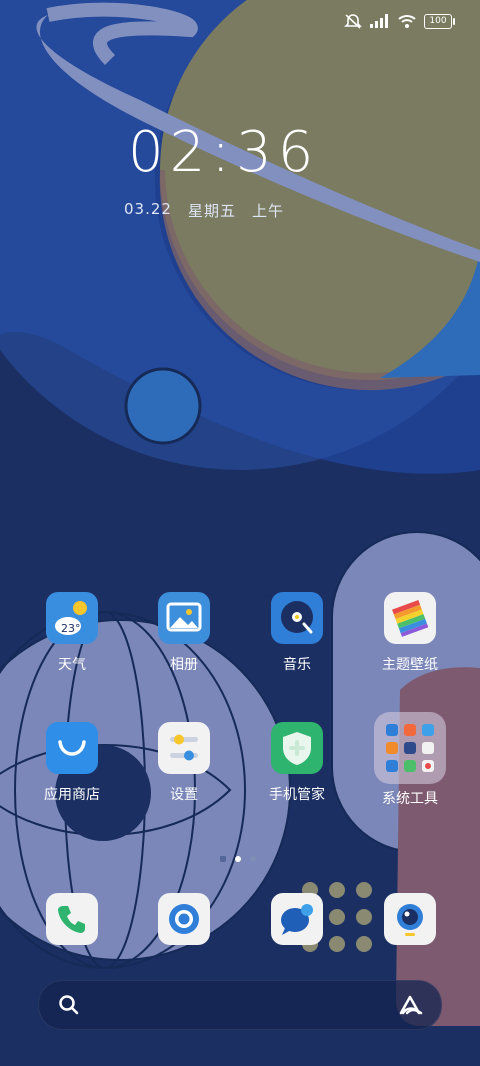 The width and height of the screenshot is (480, 1066). I want to click on camera-icon, so click(410, 919).